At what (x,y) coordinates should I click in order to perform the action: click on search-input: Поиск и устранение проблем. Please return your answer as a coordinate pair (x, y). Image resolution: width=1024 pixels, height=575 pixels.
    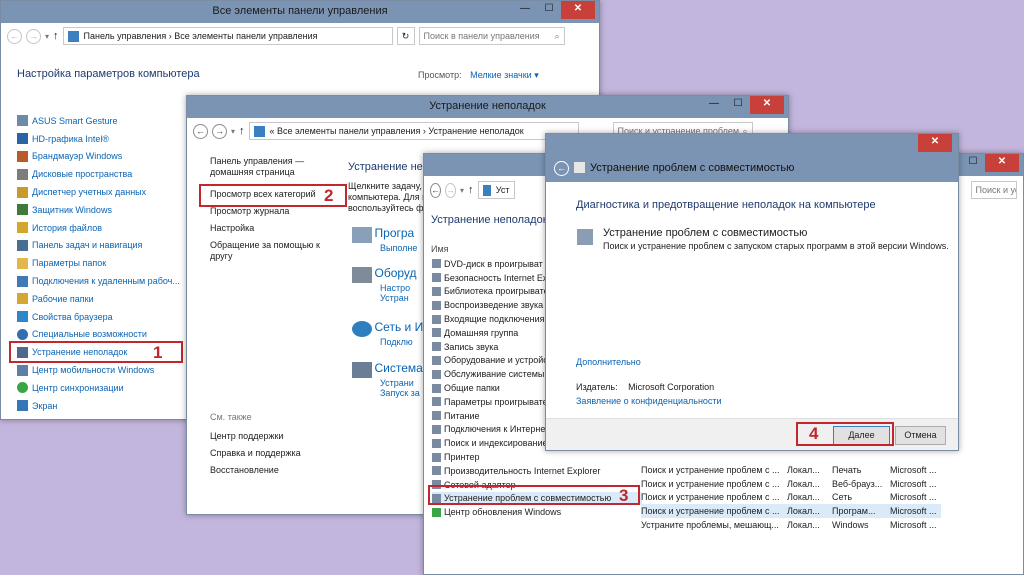
    Looking at the image, I should click on (993, 190).